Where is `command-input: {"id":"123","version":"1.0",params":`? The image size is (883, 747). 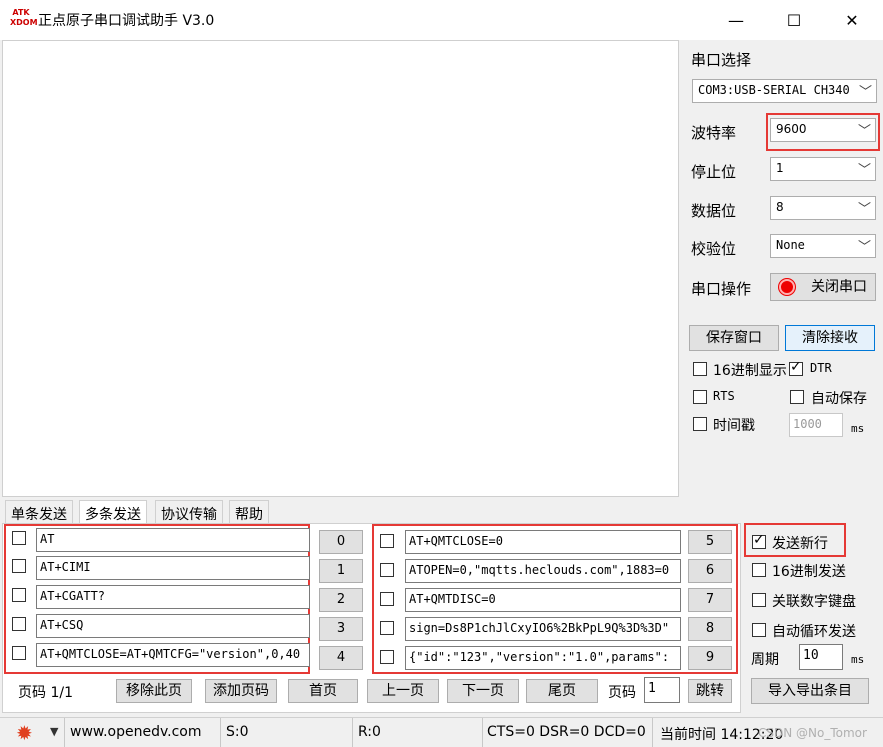
command-input: {"id":"123","version":"1.0",params": is located at coordinates (543, 658).